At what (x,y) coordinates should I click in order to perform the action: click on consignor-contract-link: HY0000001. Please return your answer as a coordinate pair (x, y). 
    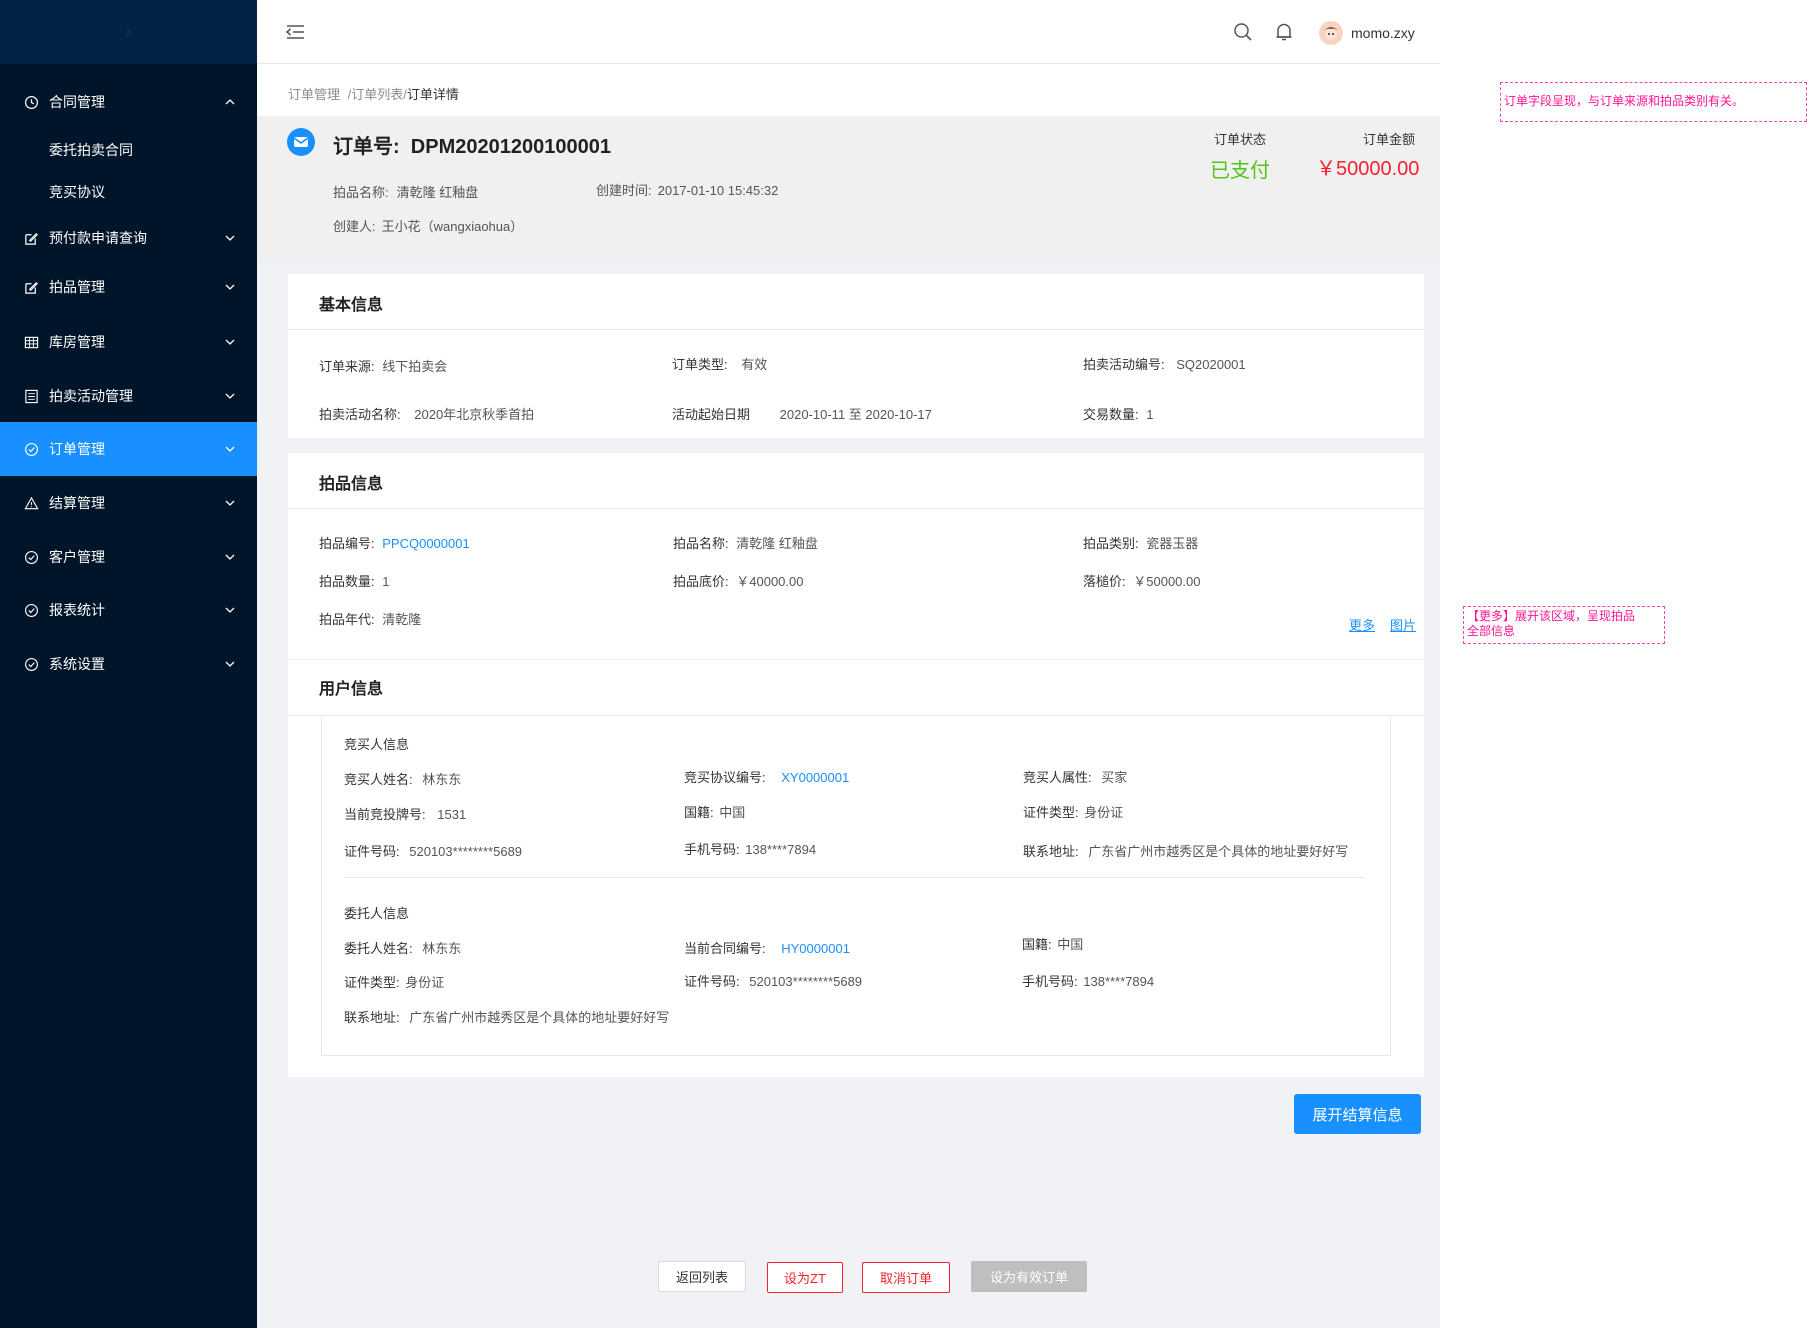
    Looking at the image, I should click on (815, 948).